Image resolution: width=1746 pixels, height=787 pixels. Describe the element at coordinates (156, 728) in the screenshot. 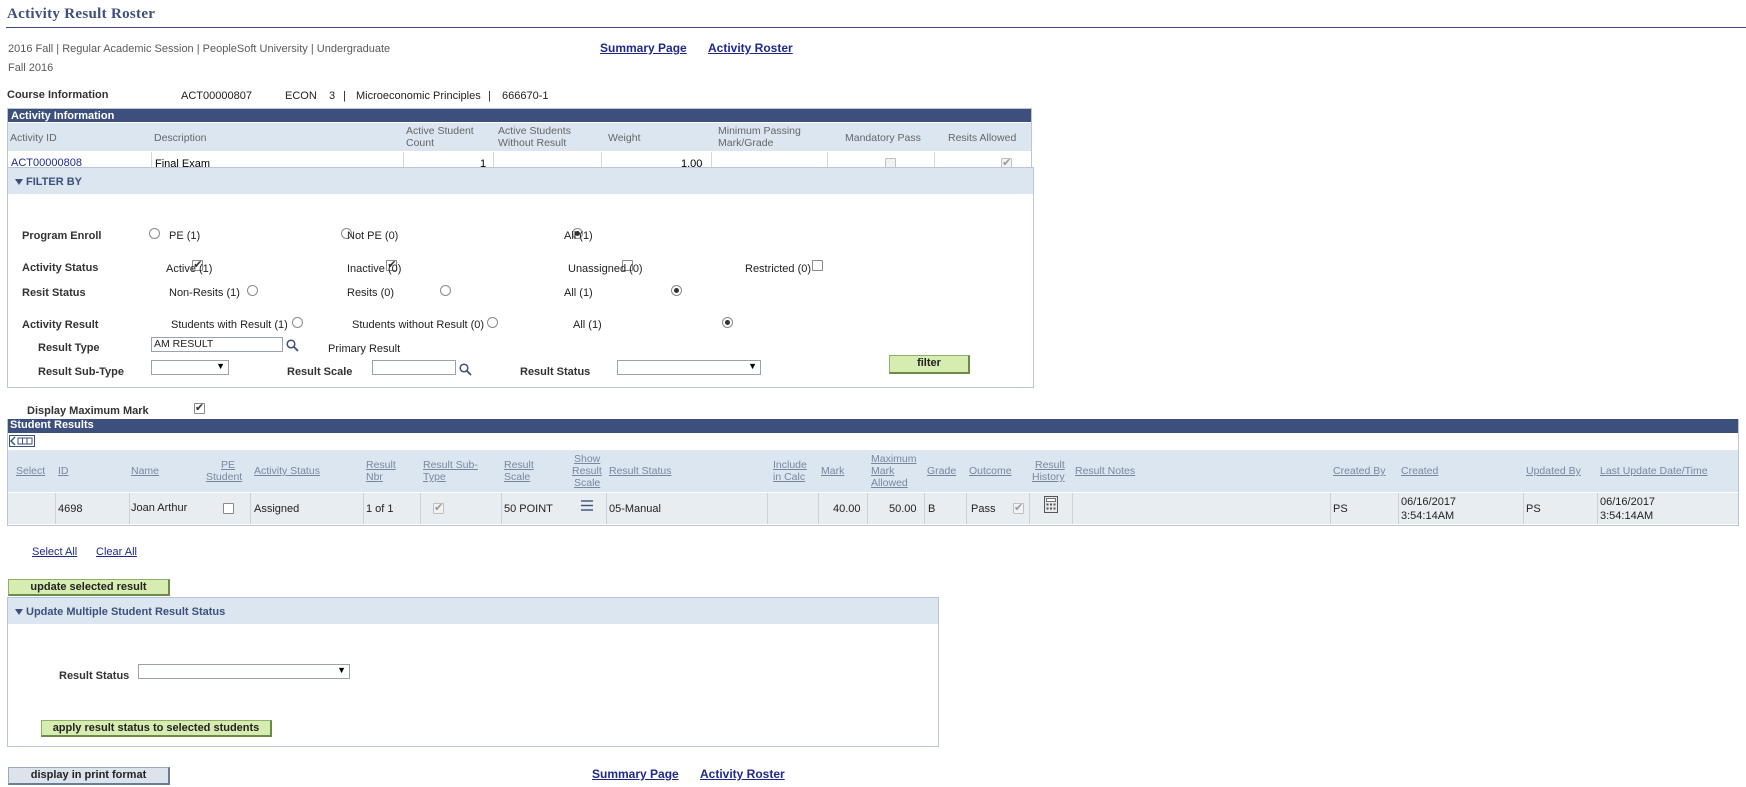

I see `apply-result-status-button: apply result status to selected students` at that location.